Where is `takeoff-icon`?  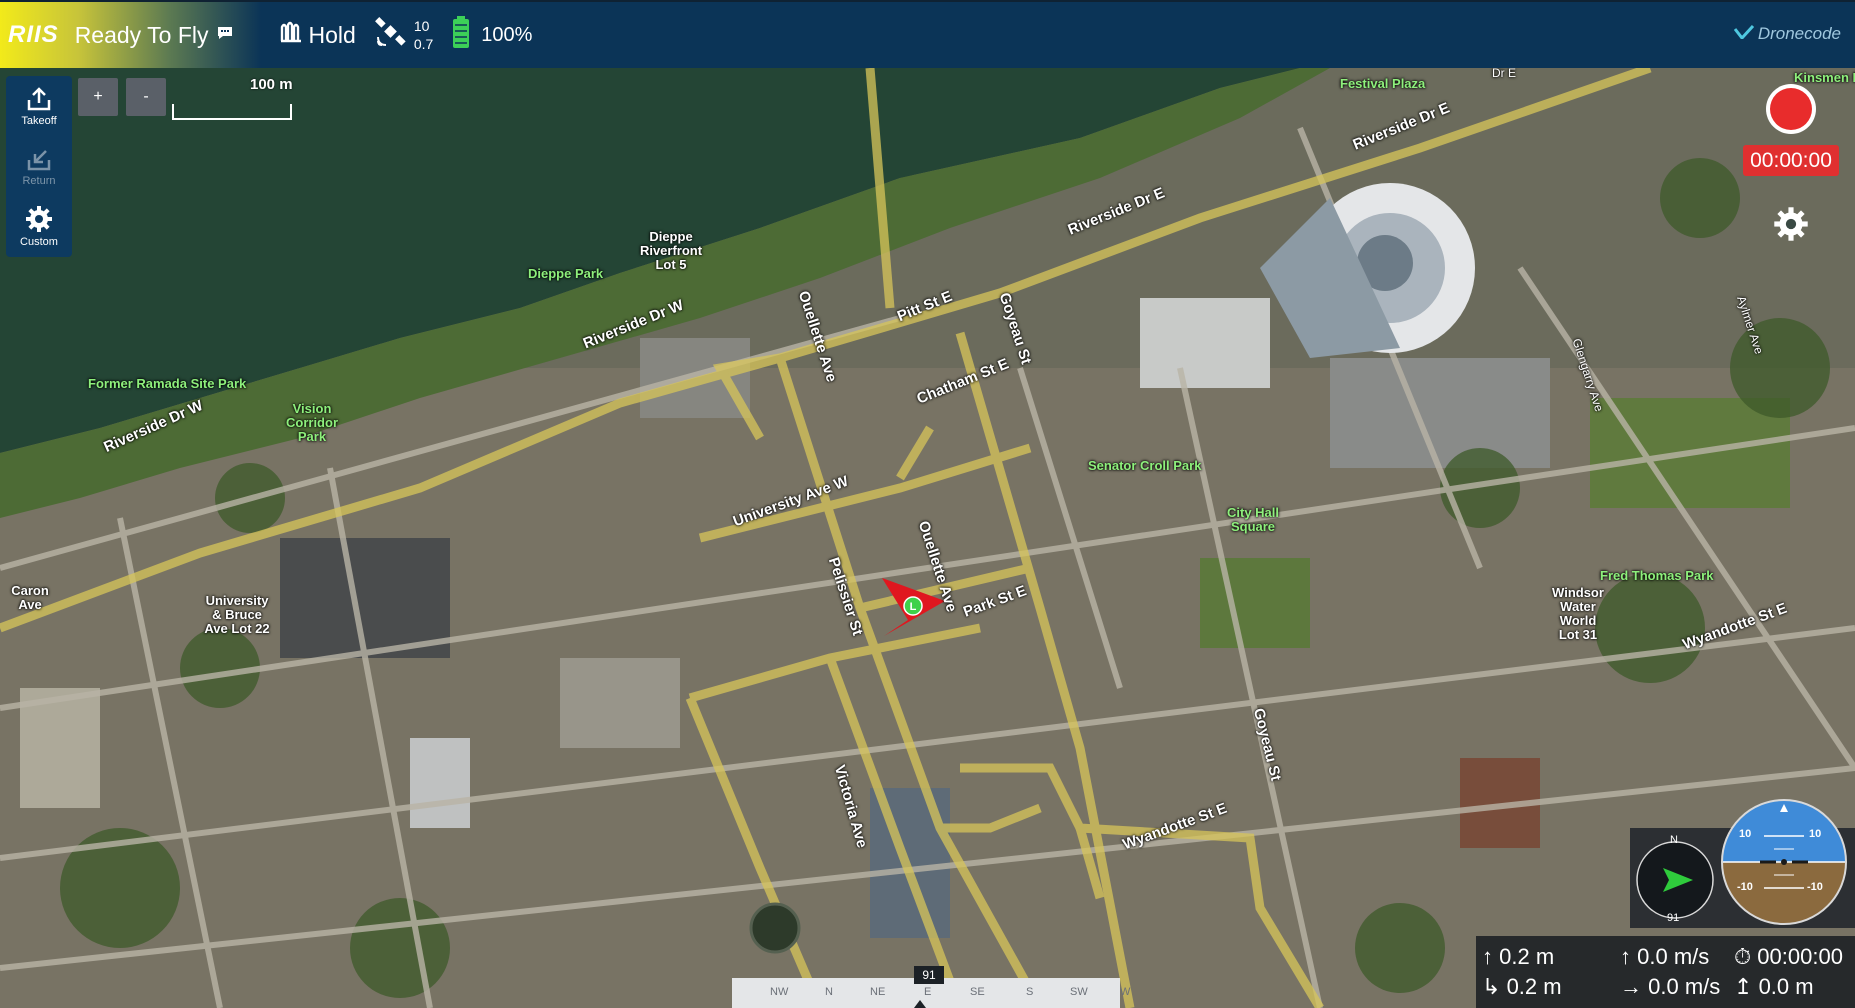 takeoff-icon is located at coordinates (39, 100).